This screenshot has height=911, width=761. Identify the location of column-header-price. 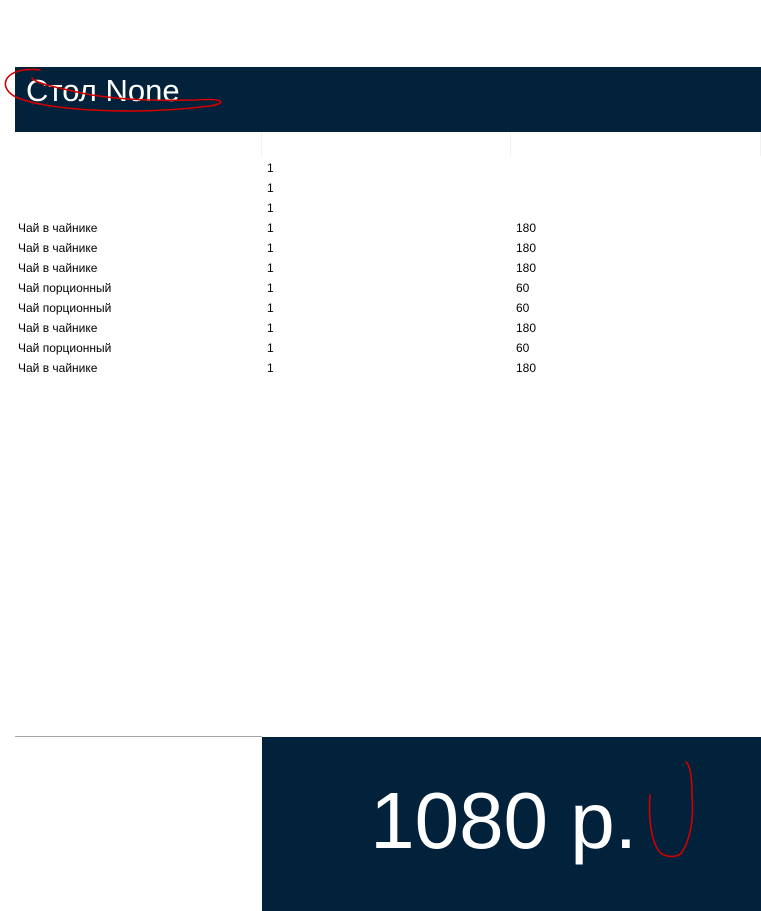
(636, 144).